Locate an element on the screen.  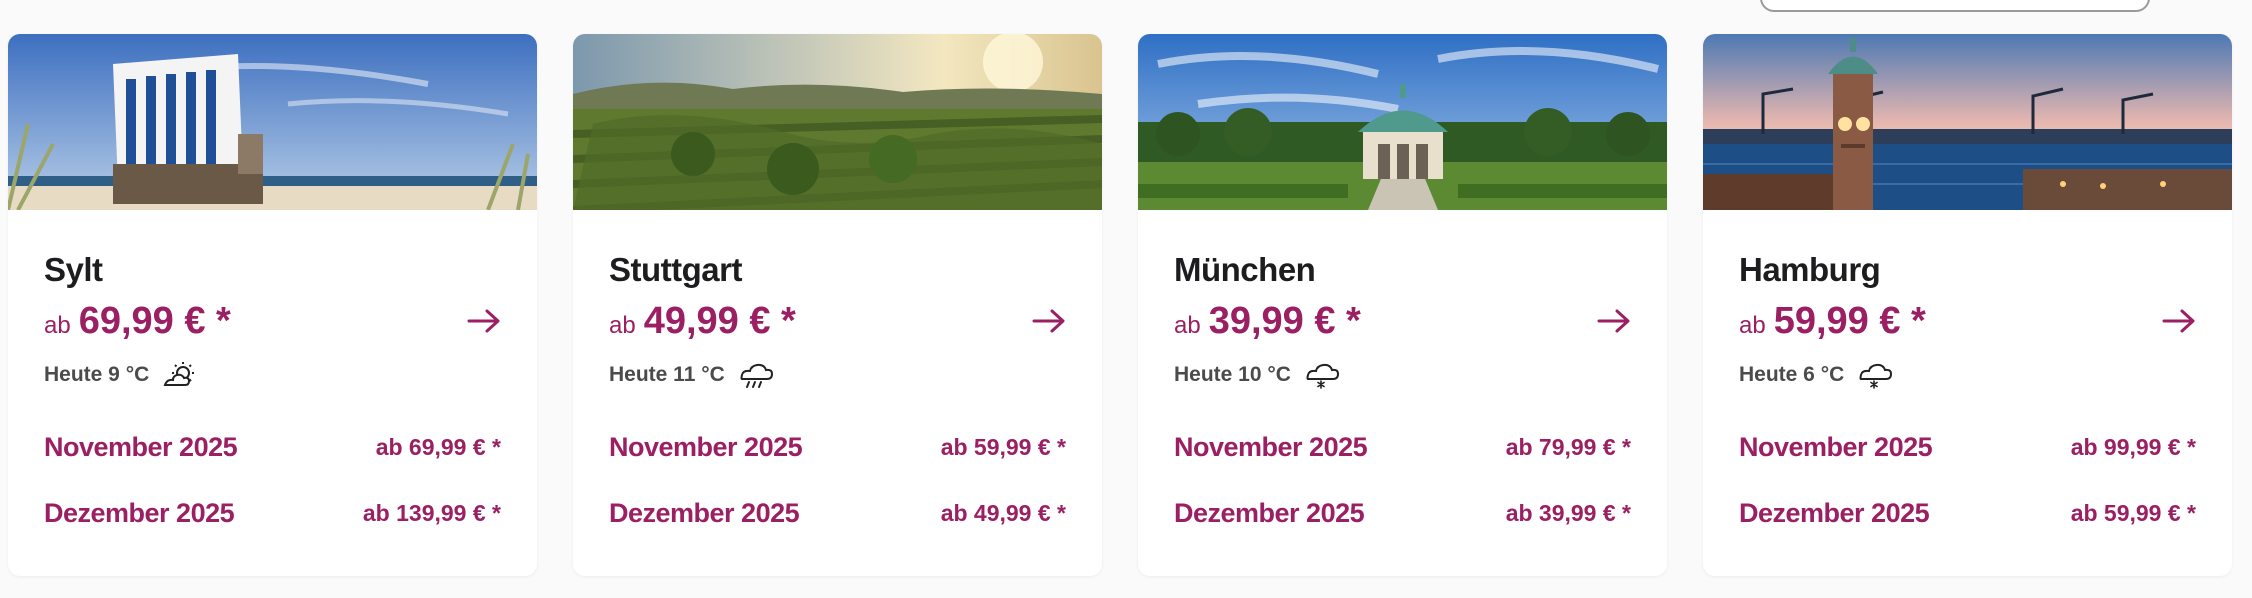
month-offer-row: November 2025 ab 79,99 € * is located at coordinates (1402, 447).